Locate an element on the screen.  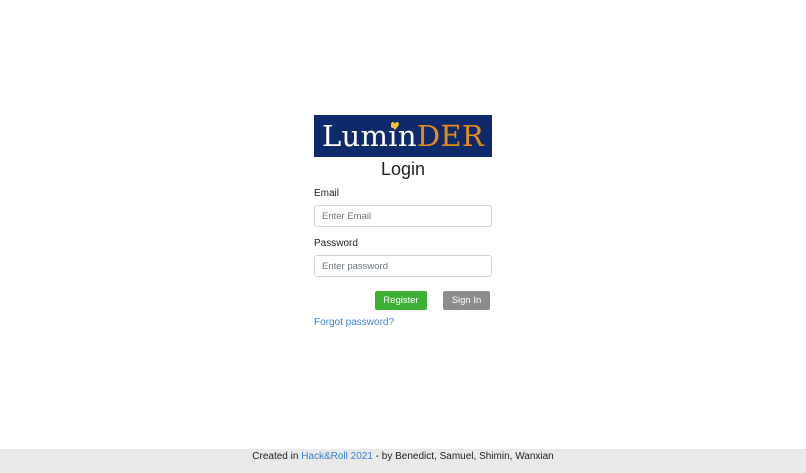
register-button: Register is located at coordinates (401, 300).